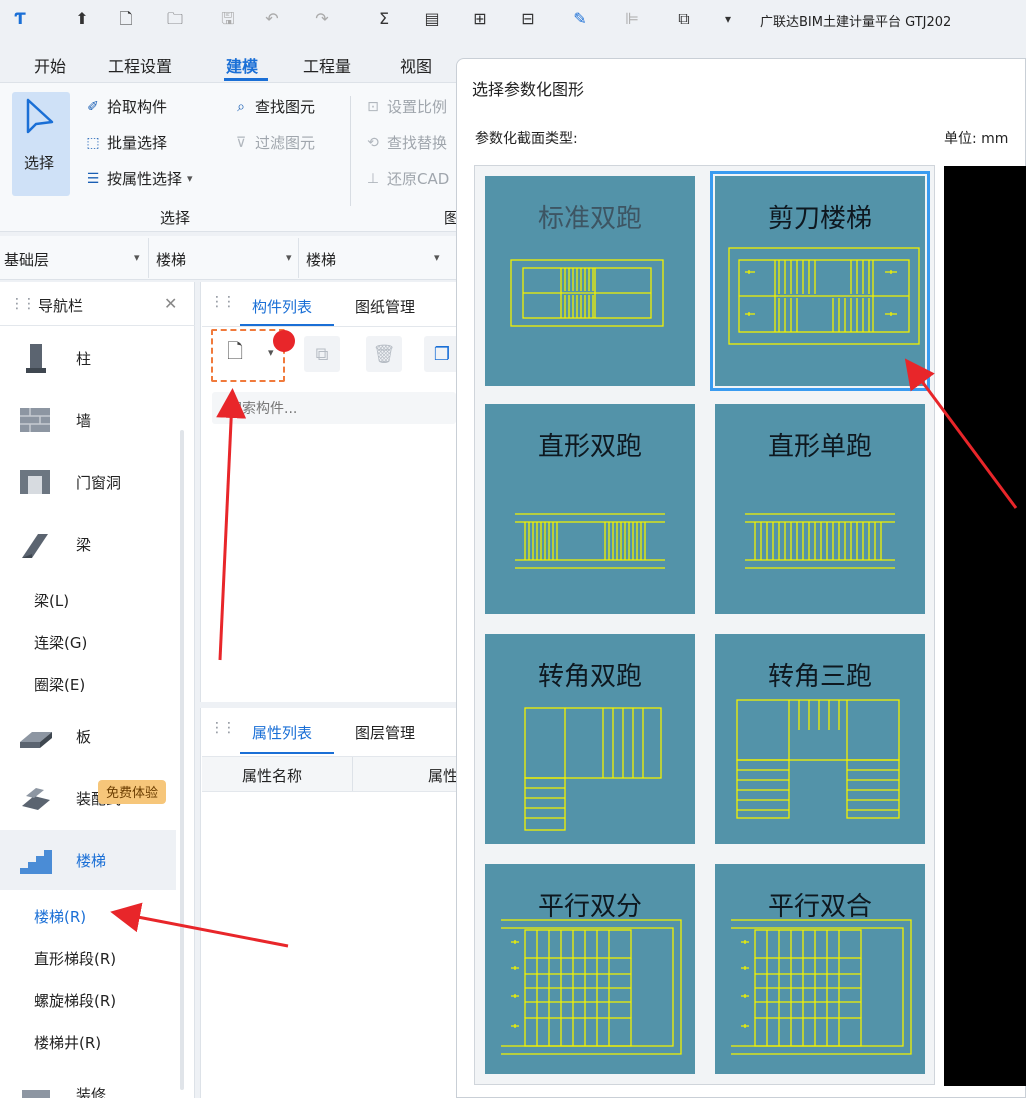 The width and height of the screenshot is (1026, 1098). I want to click on layer-copy-icon: ❐, so click(442, 354).